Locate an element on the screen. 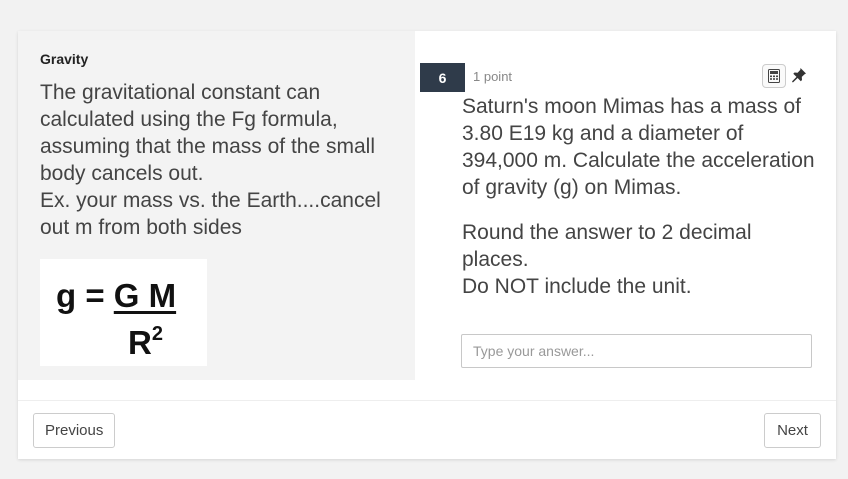 The image size is (848, 479). calculator-button is located at coordinates (774, 76).